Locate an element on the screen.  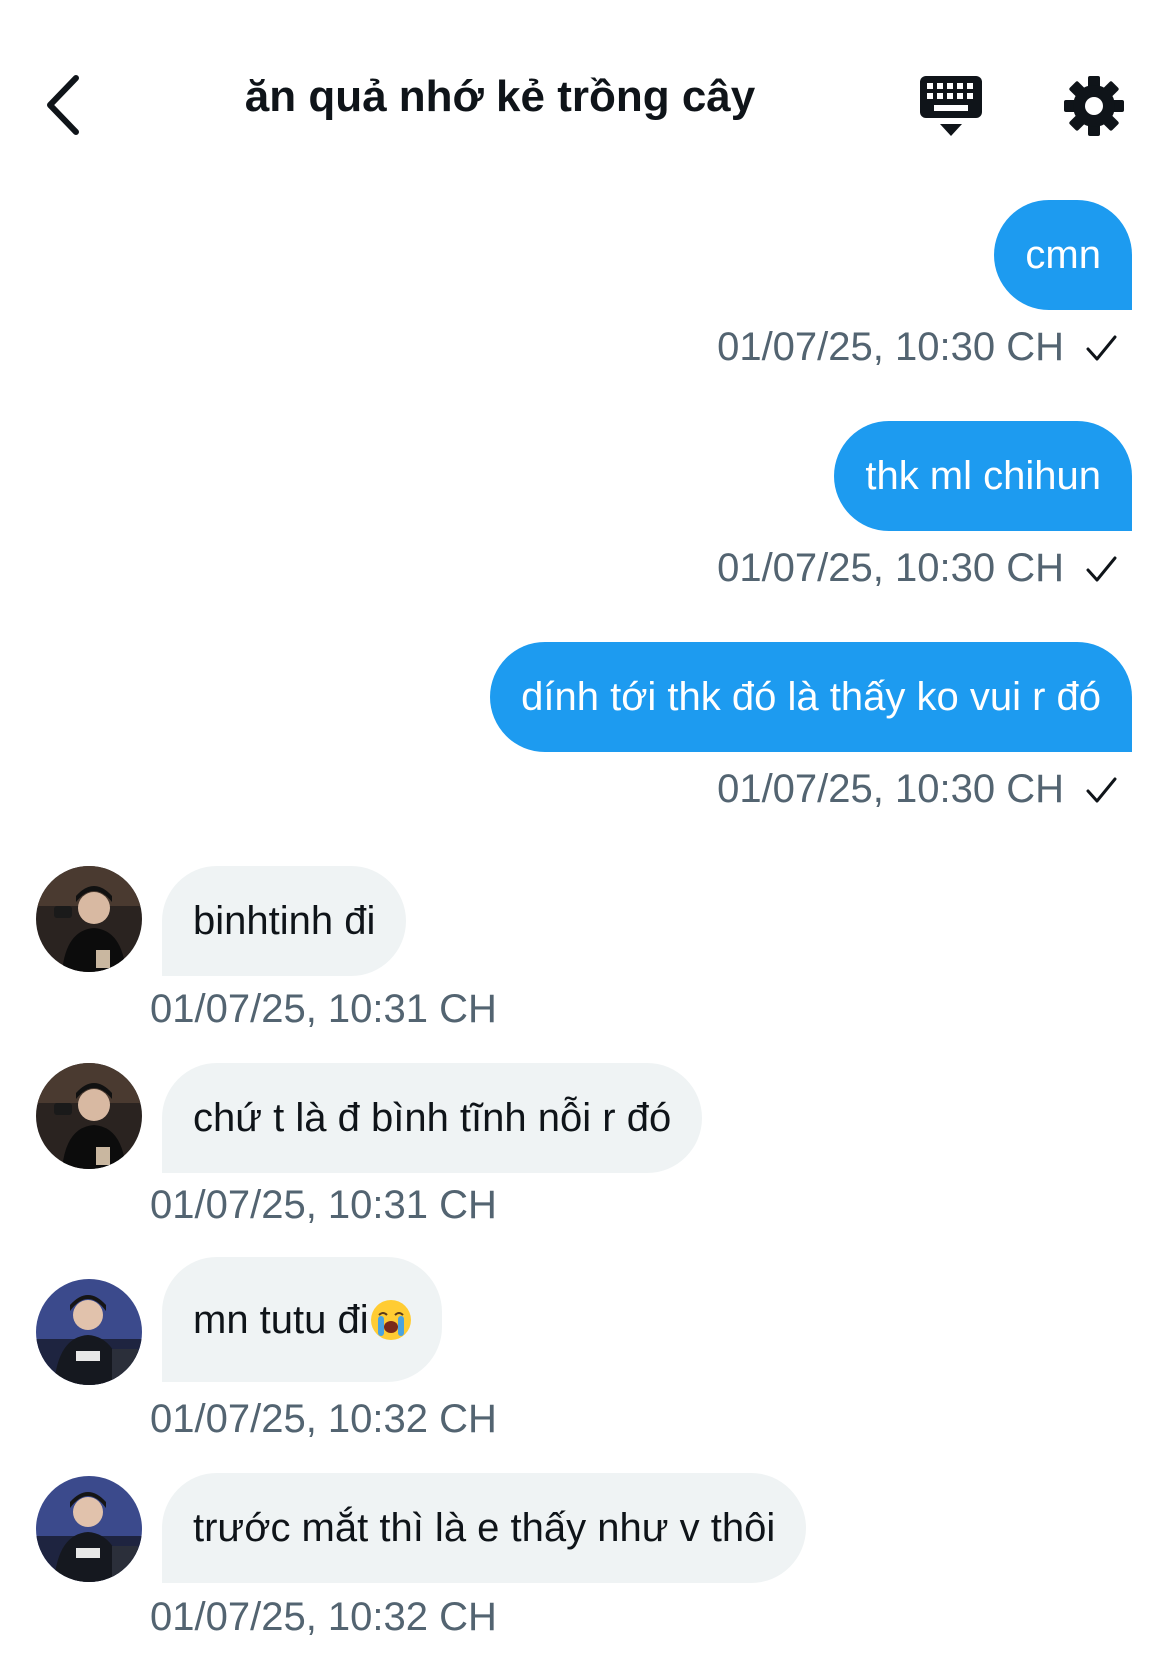
message-bubble-outgoing: cmn is located at coordinates (1063, 255).